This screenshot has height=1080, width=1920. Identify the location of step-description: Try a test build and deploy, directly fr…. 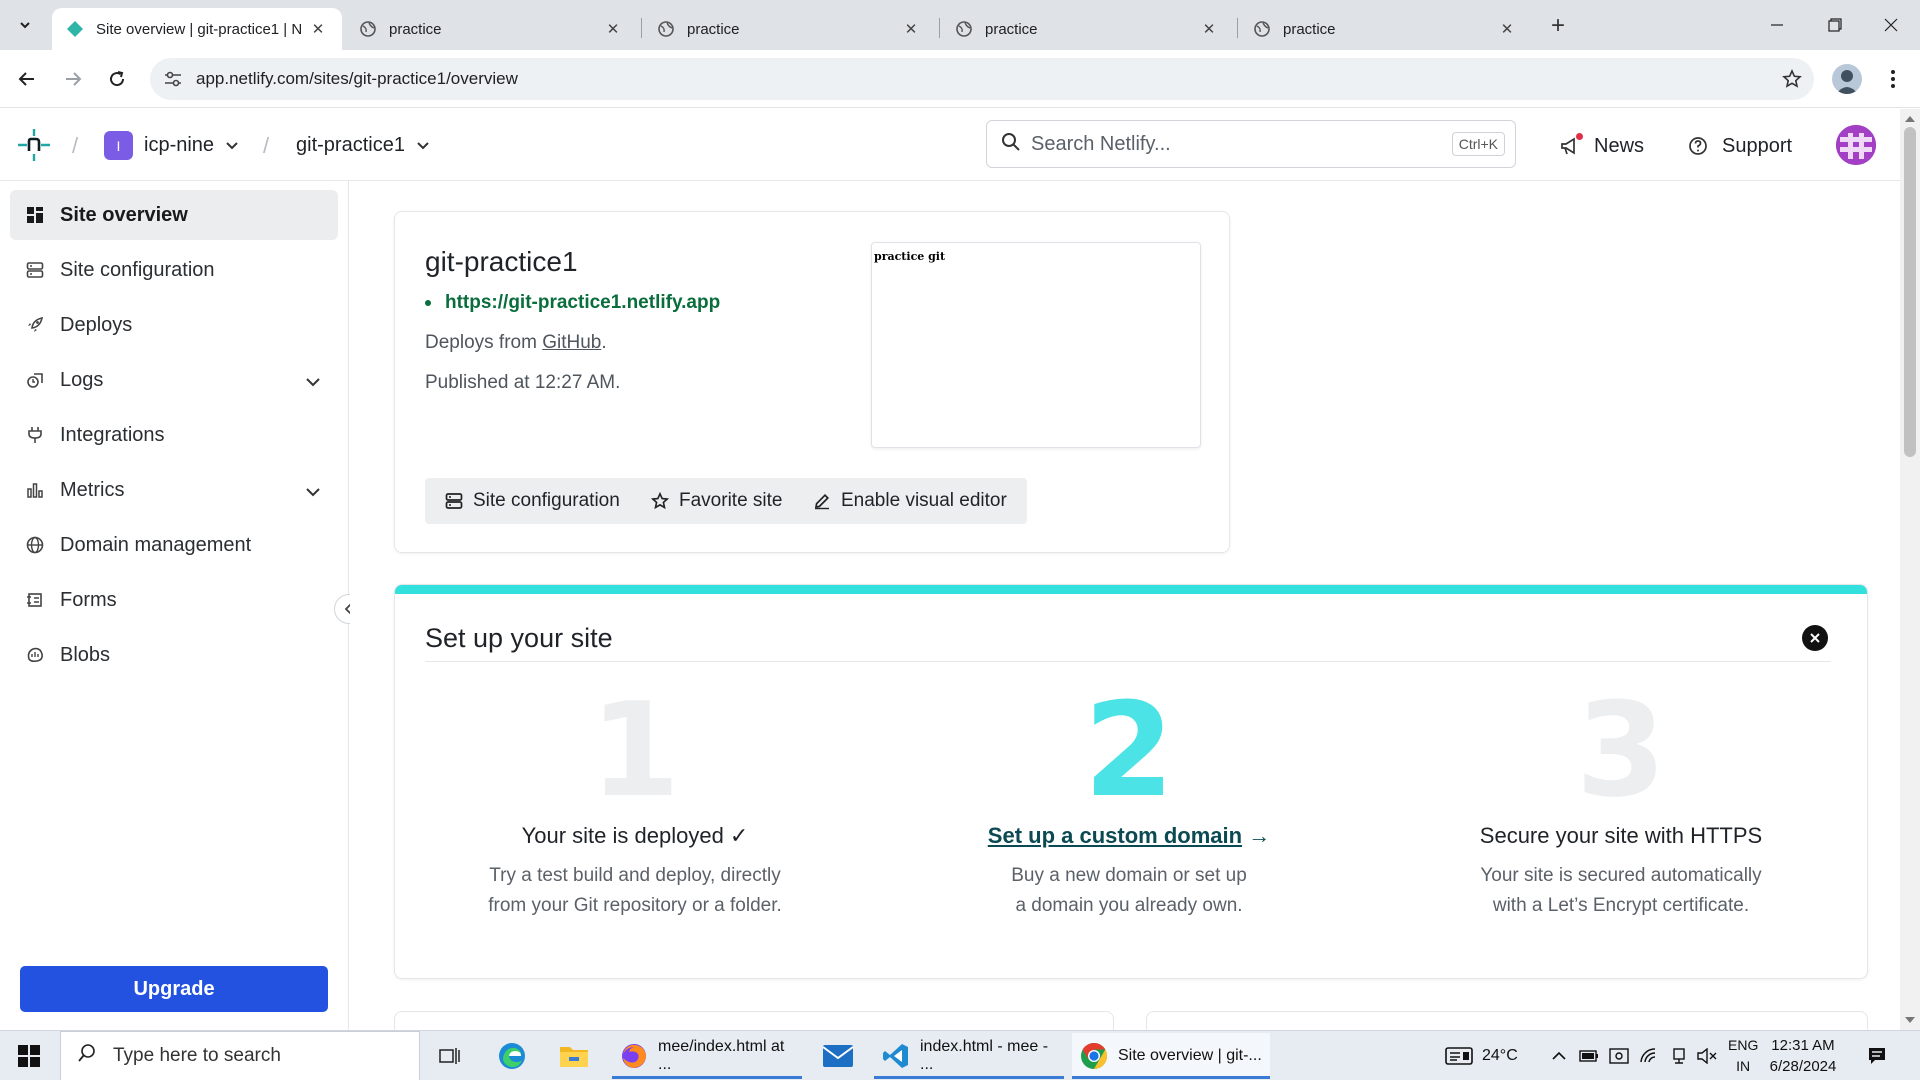
(635, 891).